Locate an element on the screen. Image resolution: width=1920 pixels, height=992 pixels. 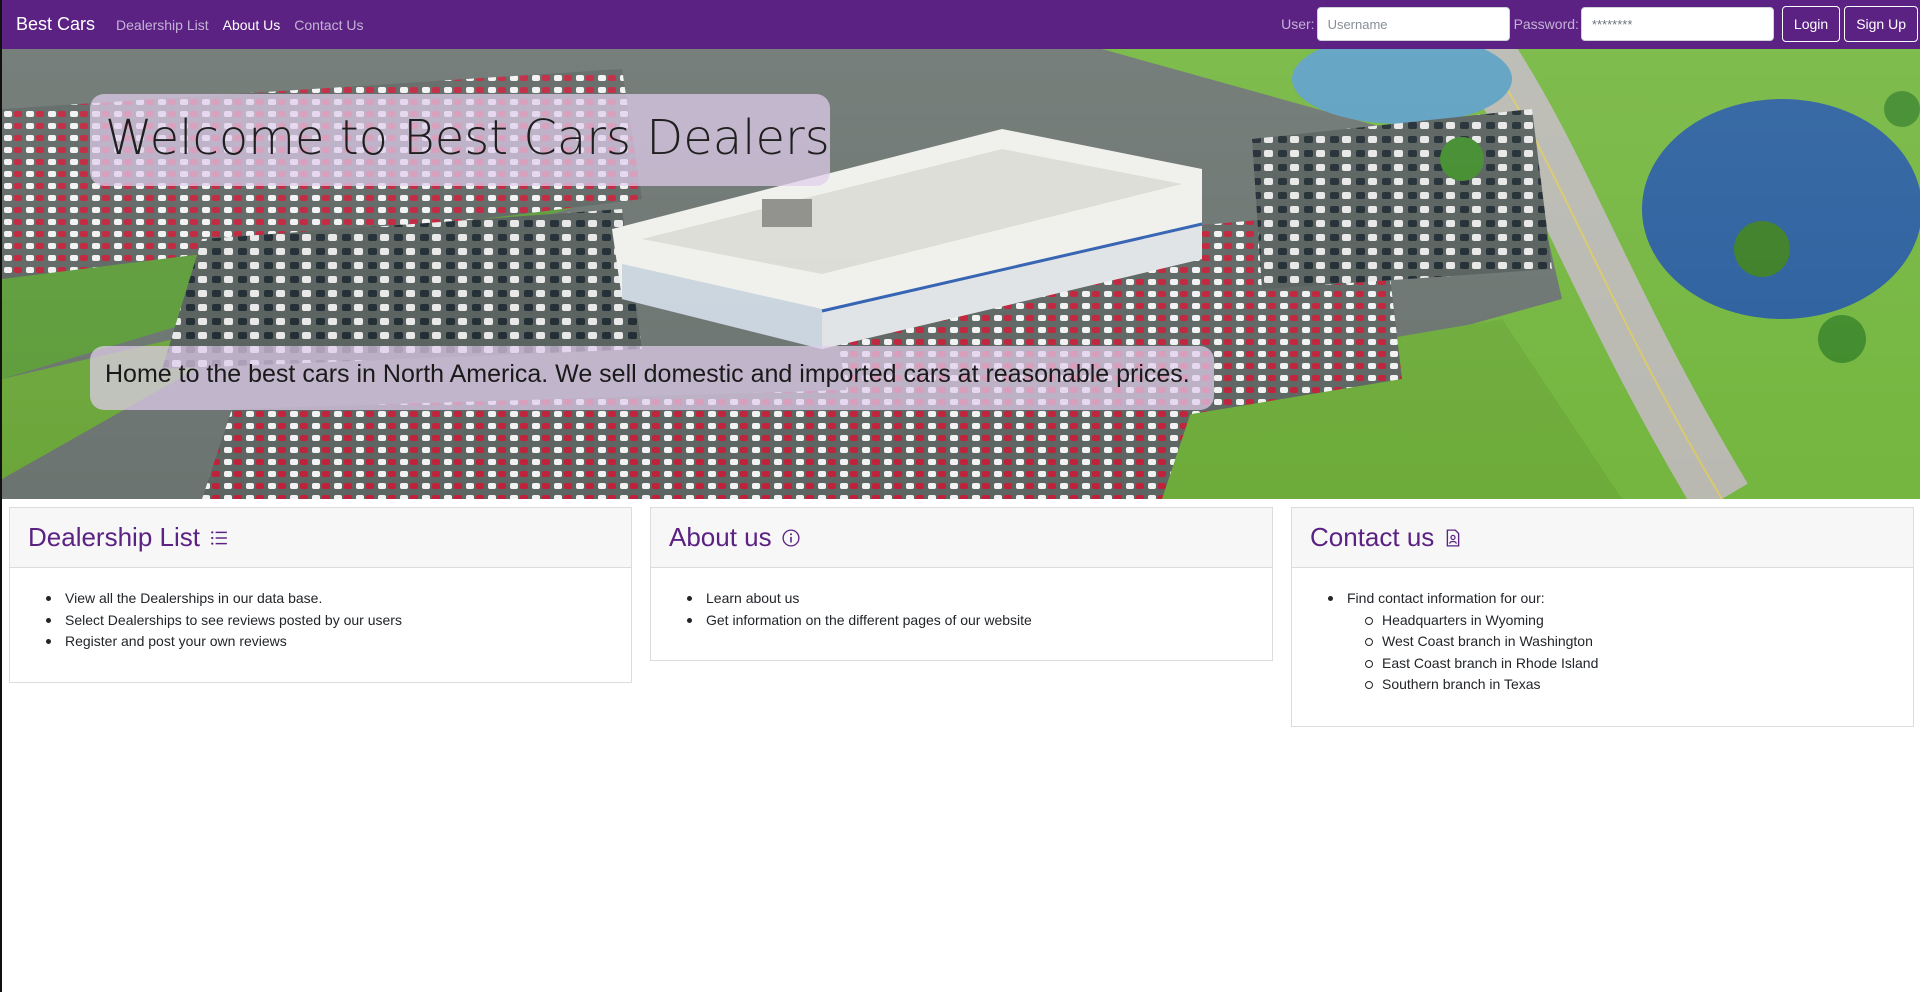
branch-item: Southern branch in Texas is located at coordinates (1620, 685).